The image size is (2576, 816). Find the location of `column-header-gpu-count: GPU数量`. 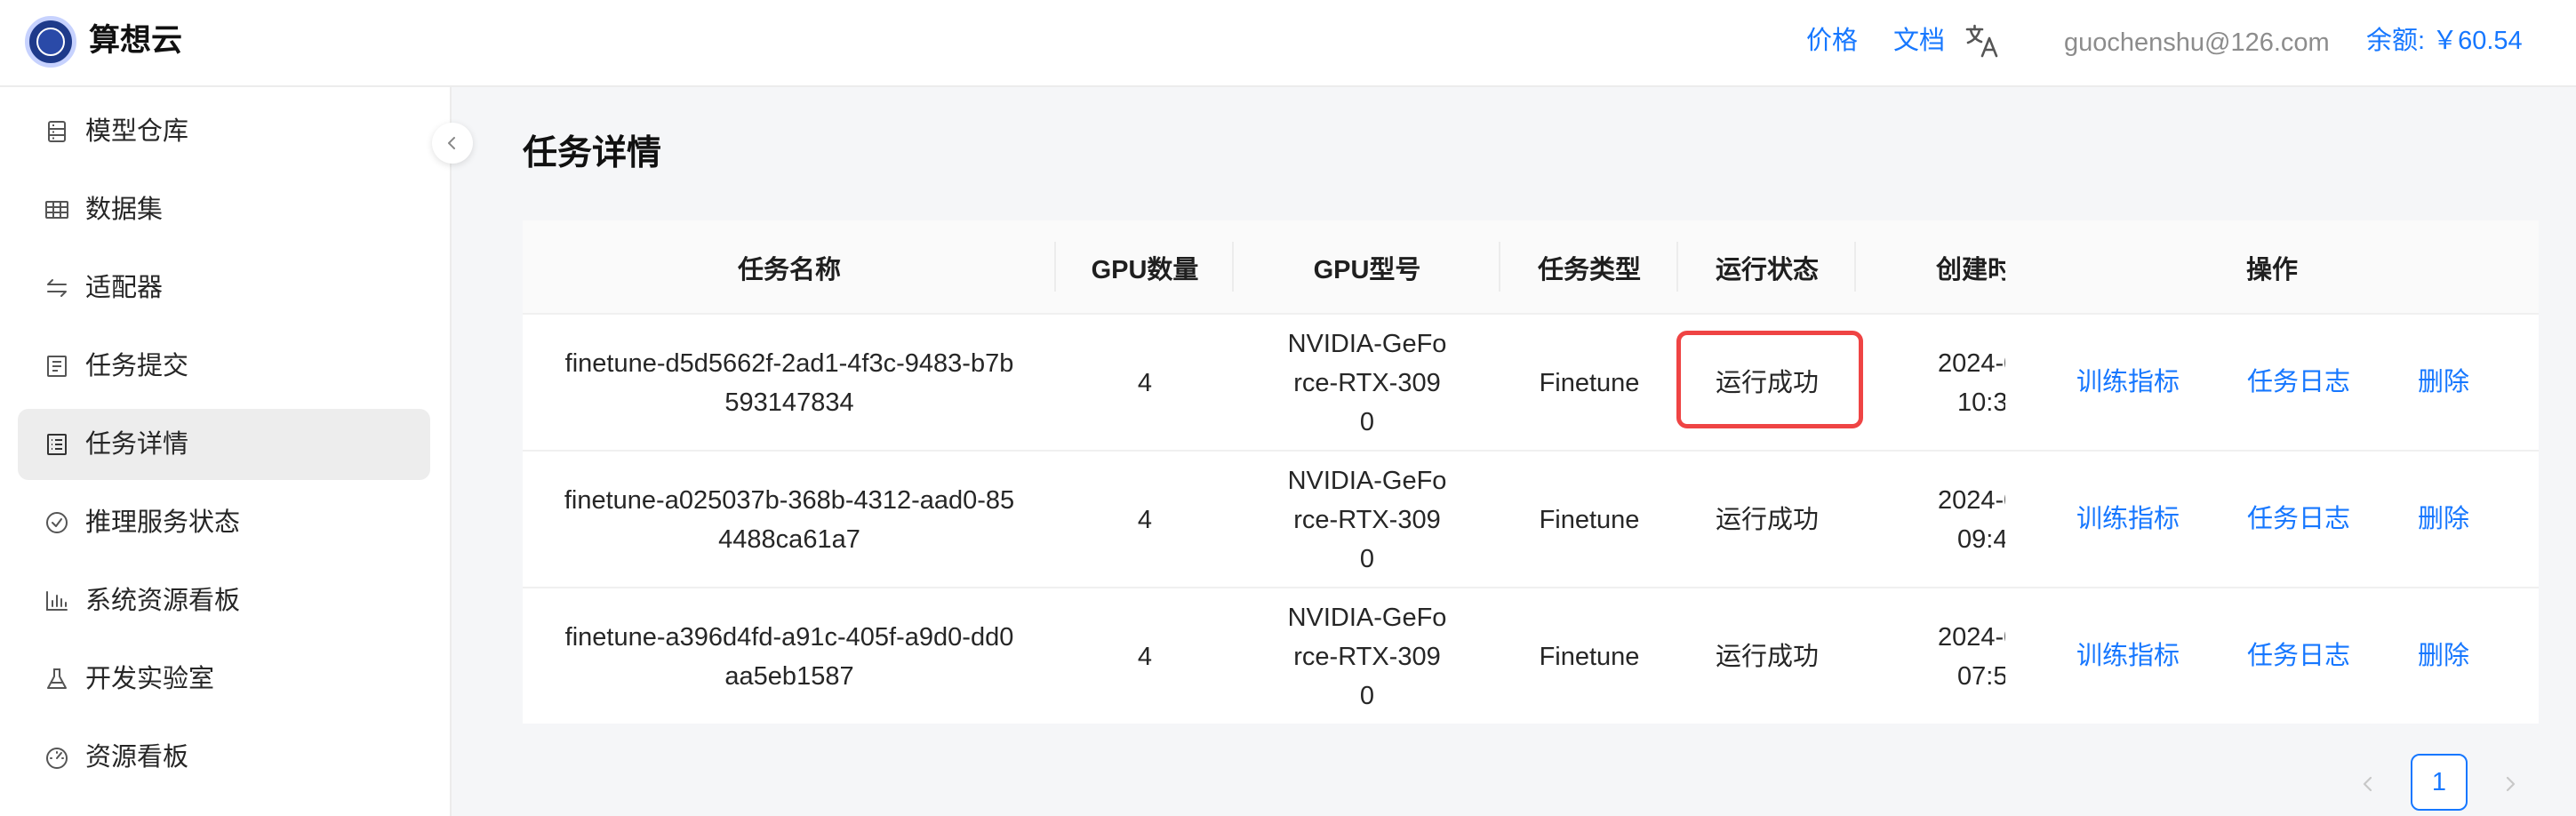

column-header-gpu-count: GPU数量 is located at coordinates (1145, 267).